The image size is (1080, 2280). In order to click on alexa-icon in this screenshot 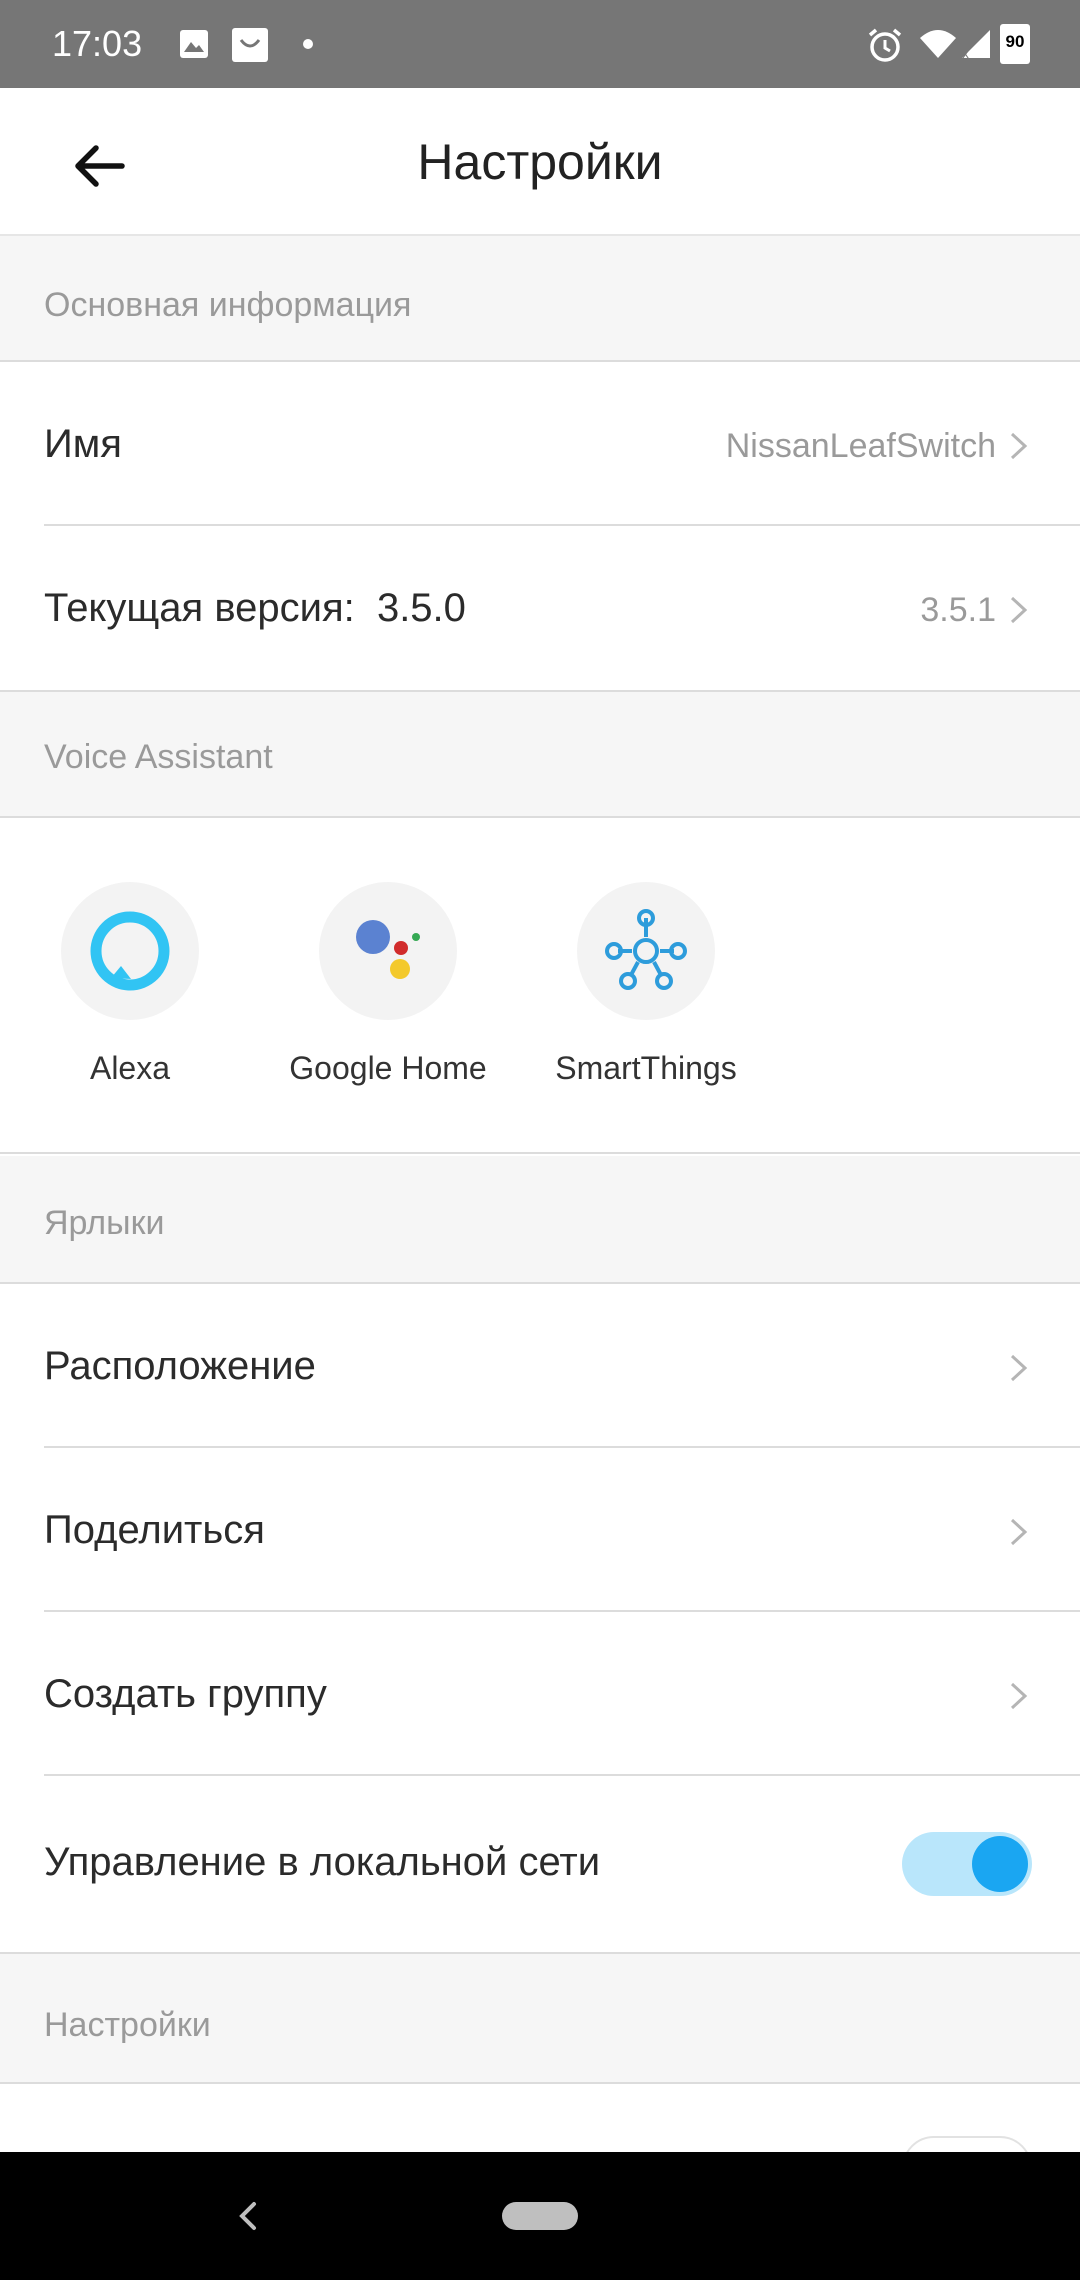, I will do `click(130, 951)`.